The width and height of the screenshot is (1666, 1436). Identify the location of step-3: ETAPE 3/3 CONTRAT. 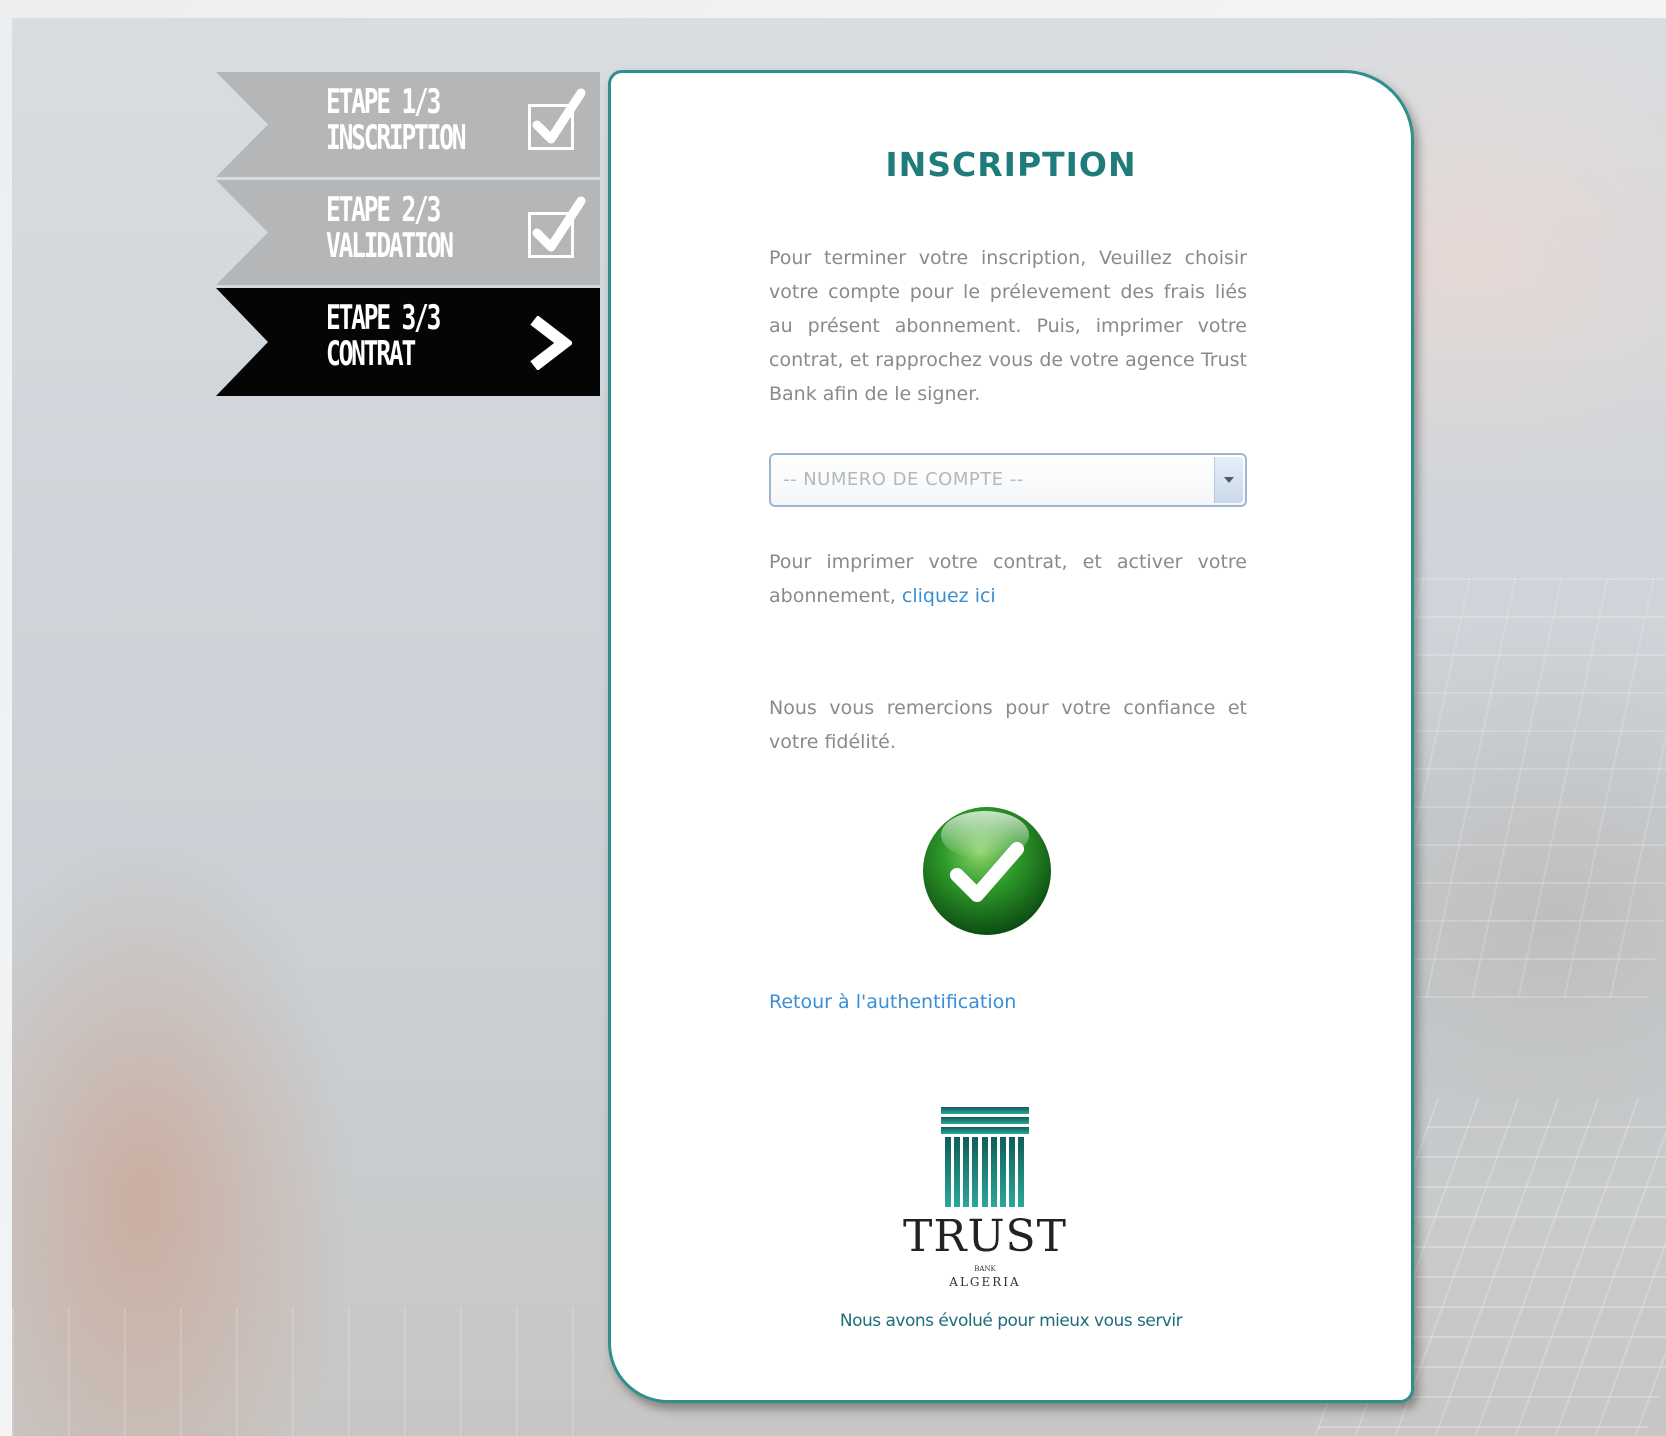
(408, 342).